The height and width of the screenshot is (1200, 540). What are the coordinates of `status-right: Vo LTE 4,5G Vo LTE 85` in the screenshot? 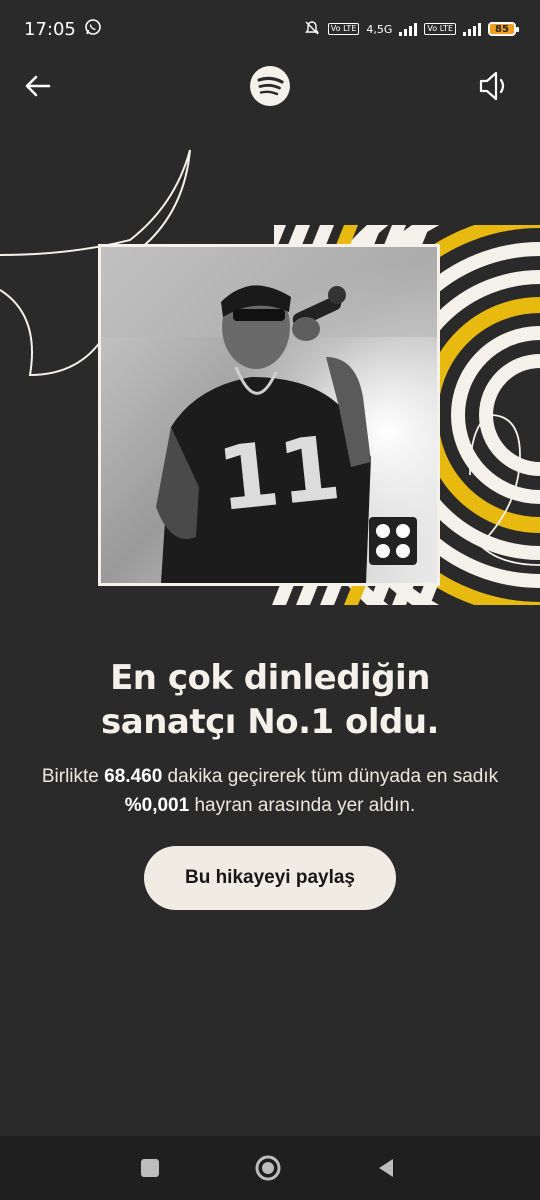 It's located at (411, 29).